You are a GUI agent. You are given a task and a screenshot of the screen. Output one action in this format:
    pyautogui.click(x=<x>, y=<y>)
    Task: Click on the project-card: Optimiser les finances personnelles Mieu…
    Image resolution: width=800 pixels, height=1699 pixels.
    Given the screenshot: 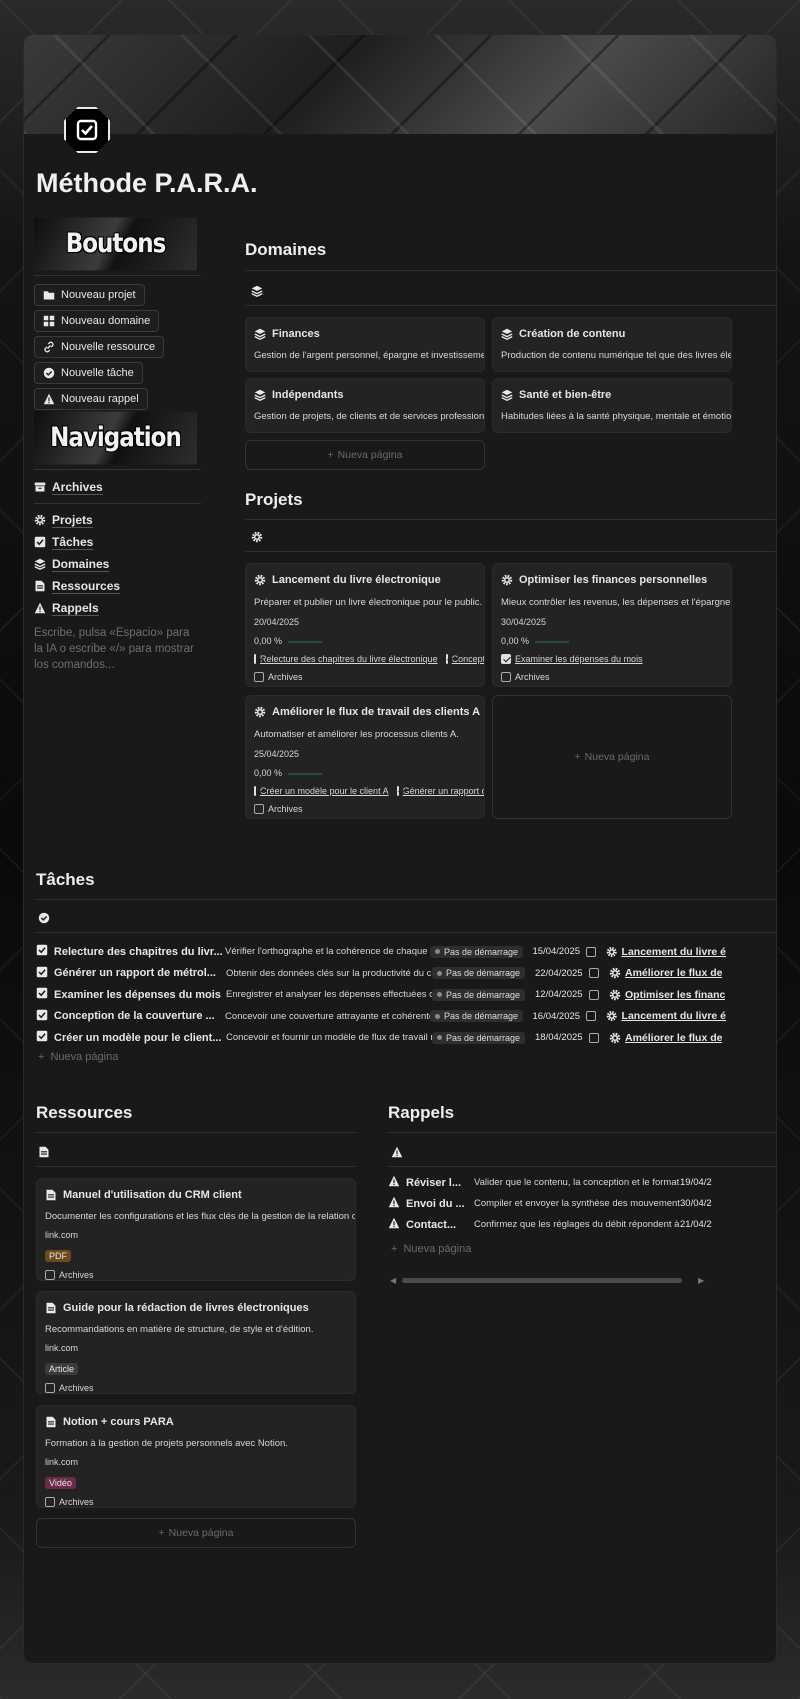 What is the action you would take?
    pyautogui.click(x=612, y=625)
    